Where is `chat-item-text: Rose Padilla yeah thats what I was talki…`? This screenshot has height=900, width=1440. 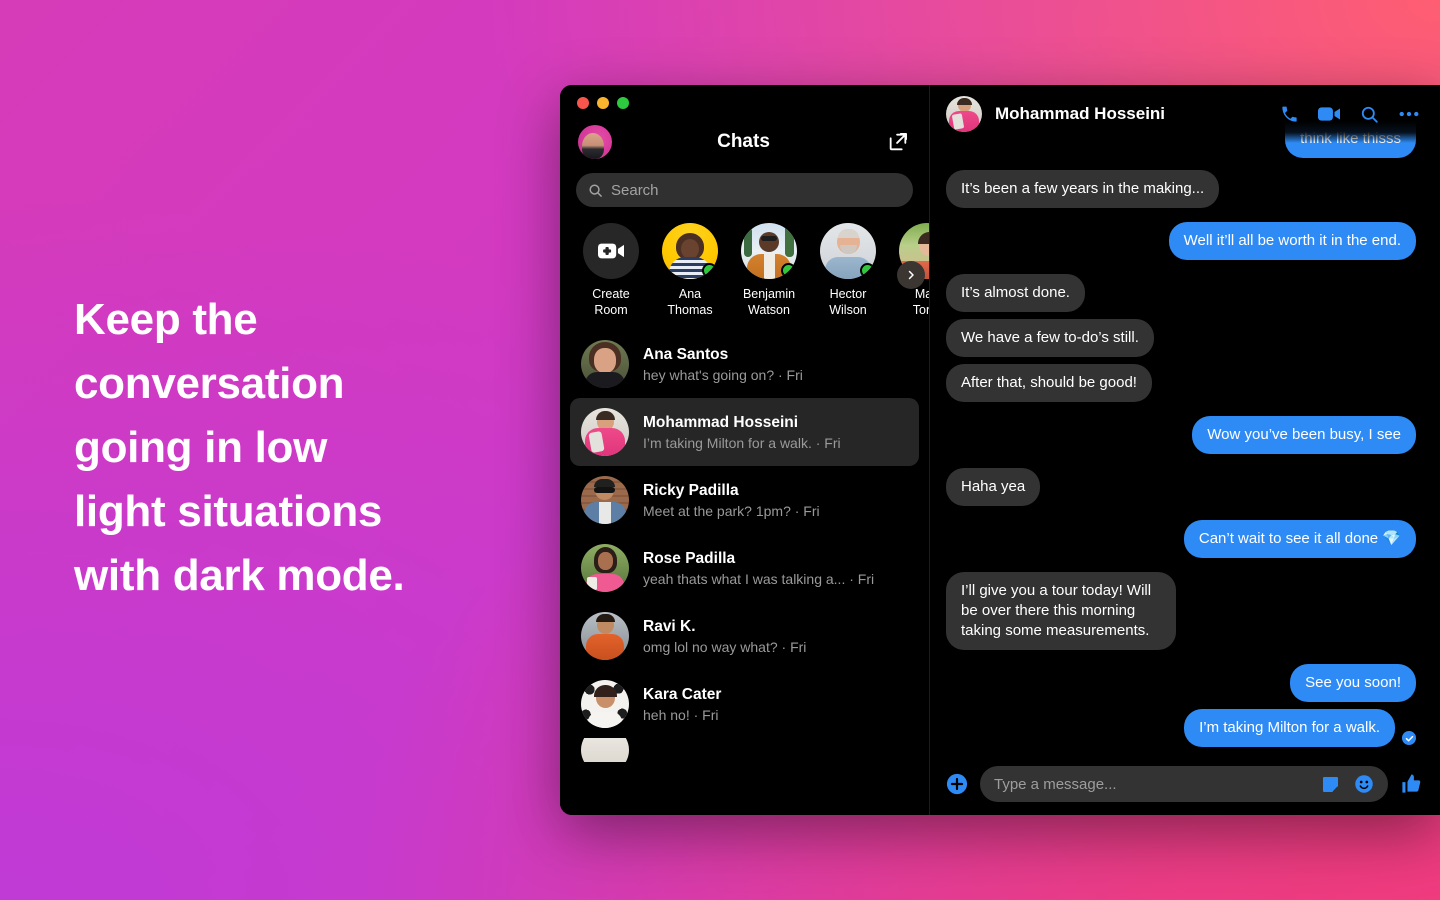 chat-item-text: Rose Padilla yeah thats what I was talki… is located at coordinates (758, 568).